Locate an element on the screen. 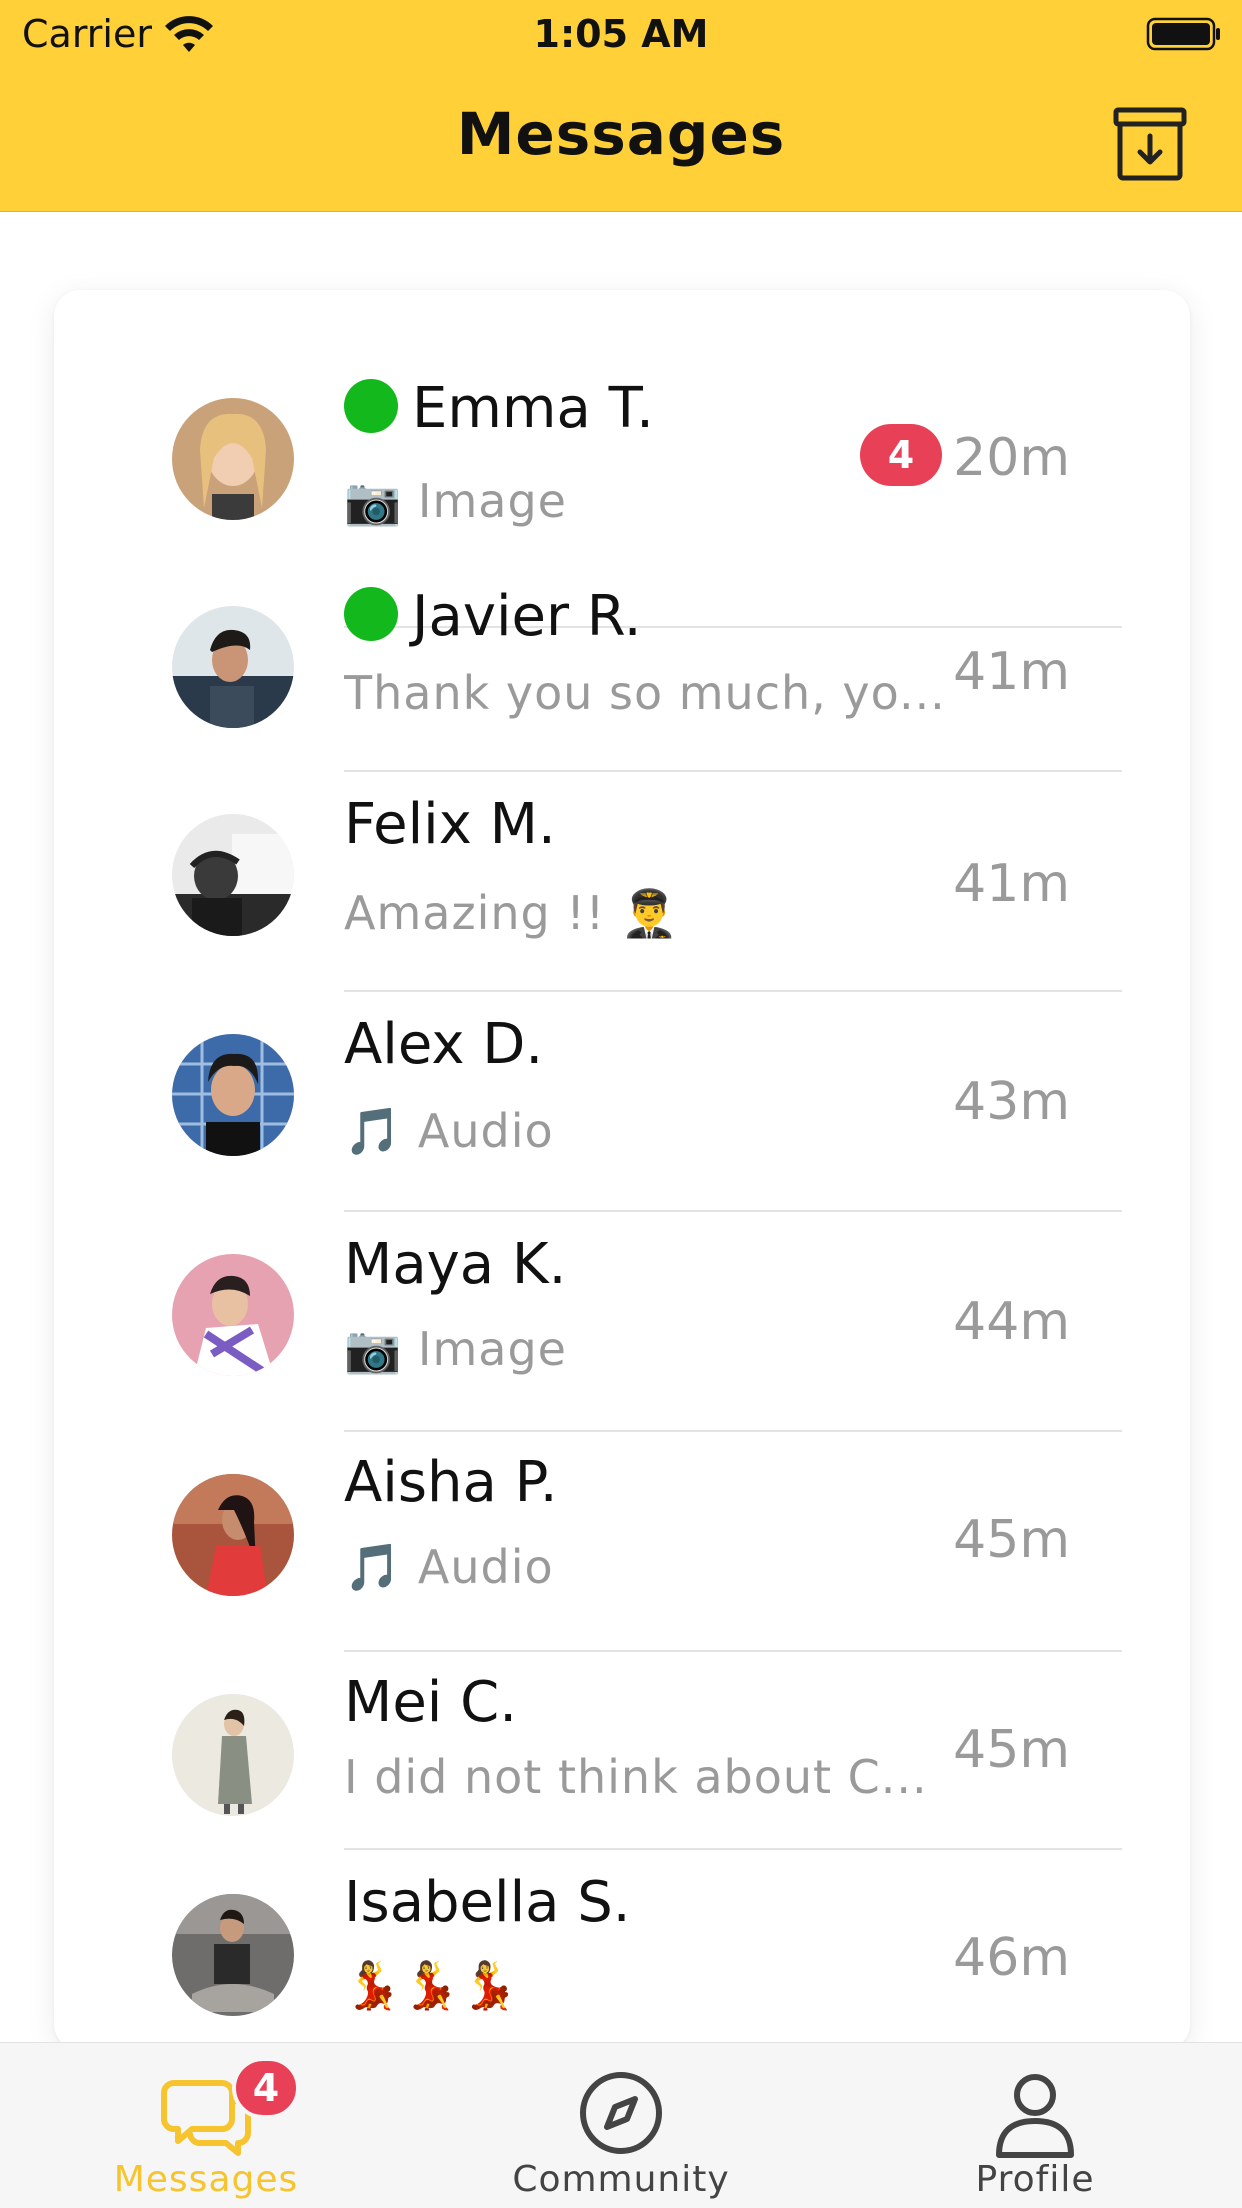  contact-name: Emma T. is located at coordinates (533, 408).